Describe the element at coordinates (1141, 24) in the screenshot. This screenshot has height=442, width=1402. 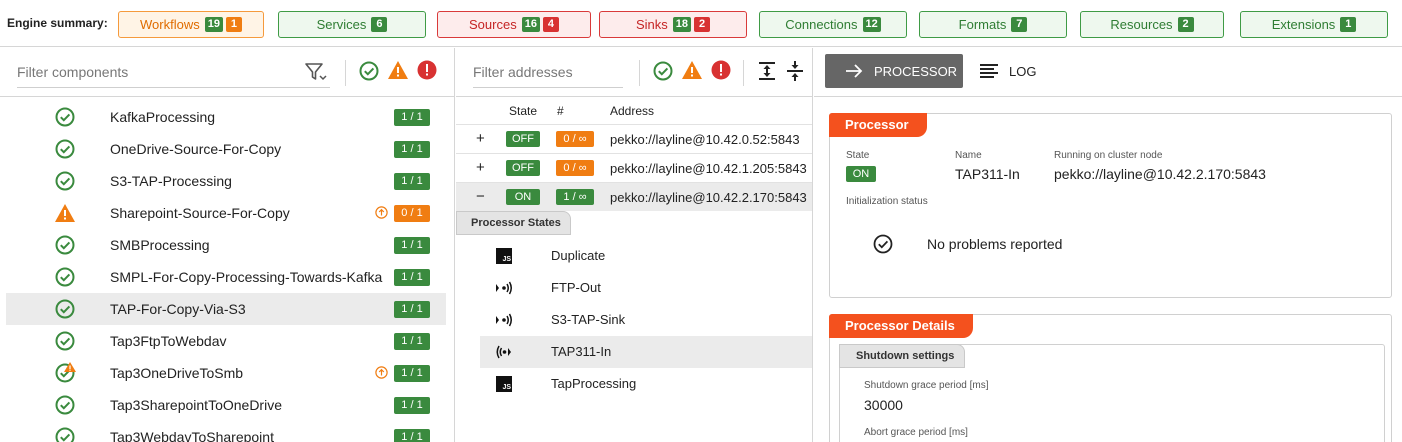
I see `summary-chip-label: Resources` at that location.